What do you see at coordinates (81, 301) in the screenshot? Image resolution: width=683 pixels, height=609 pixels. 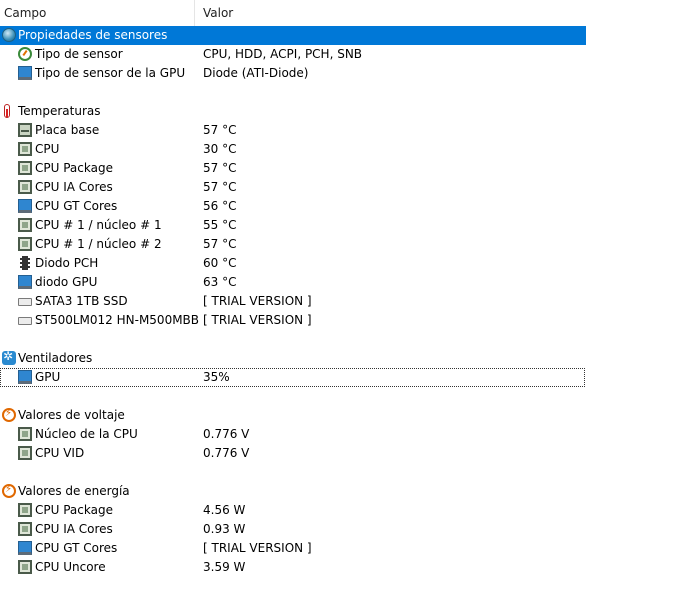 I see `sensor-label: SATA3 1TB SSD` at bounding box center [81, 301].